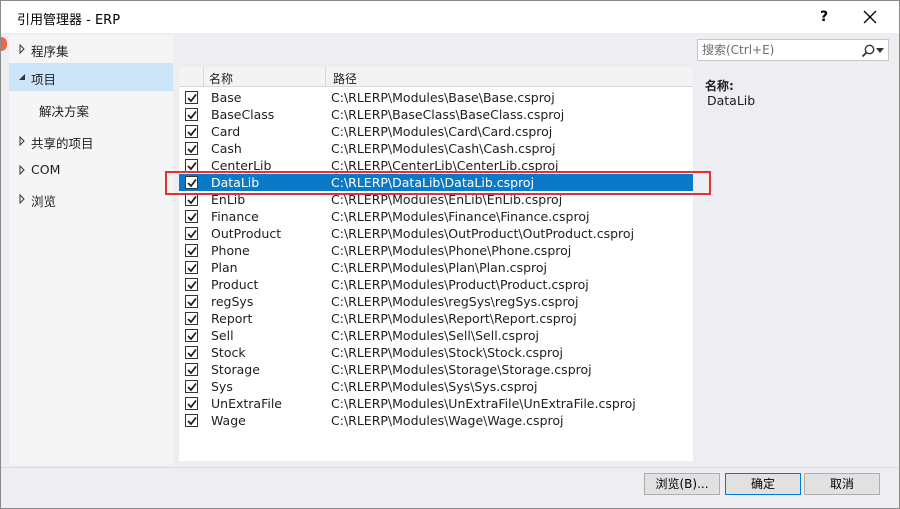 This screenshot has height=509, width=900. What do you see at coordinates (91, 109) in the screenshot?
I see `nav-item-solution: 解决方案` at bounding box center [91, 109].